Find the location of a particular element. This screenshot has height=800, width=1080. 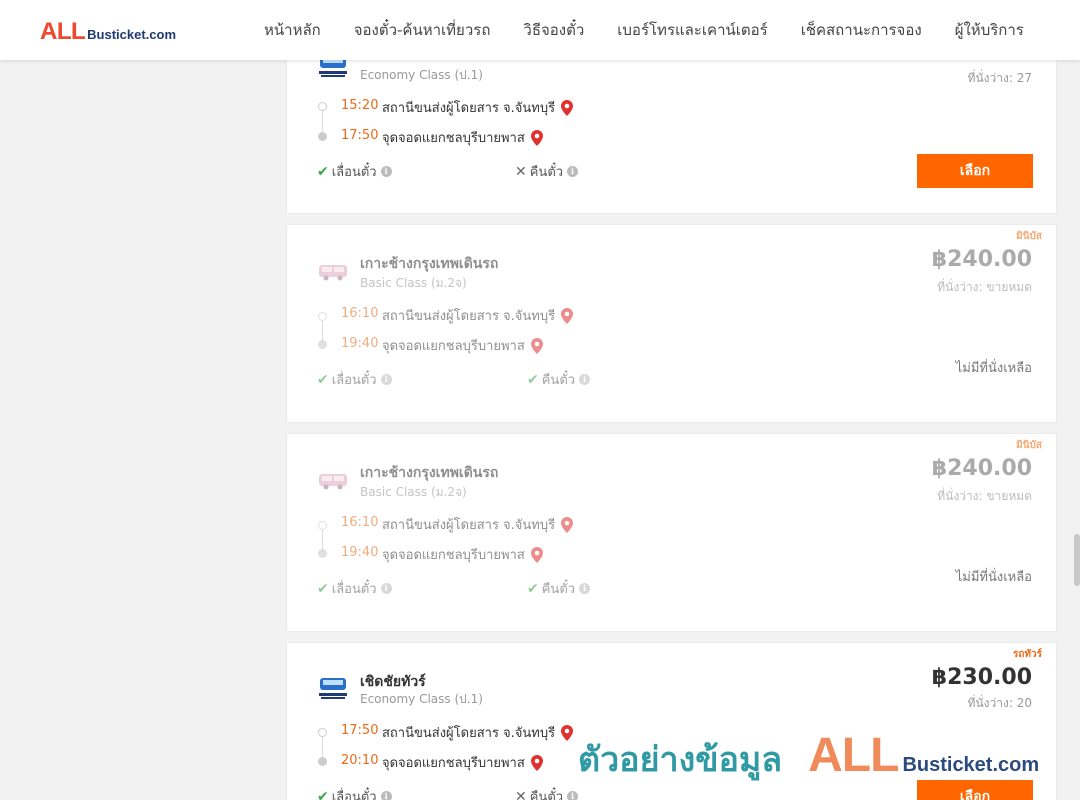

feature-refund-ticket: ✕ คืนตั๋ว i is located at coordinates (547, 171).